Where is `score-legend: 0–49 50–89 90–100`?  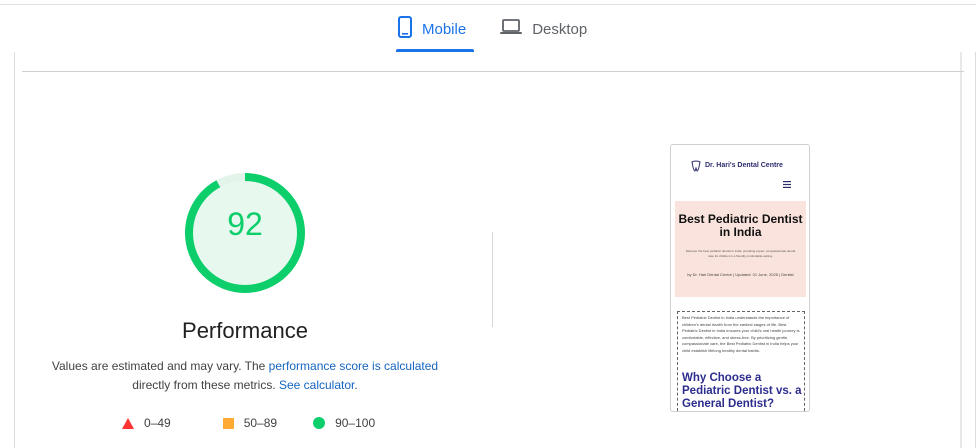 score-legend: 0–49 50–89 90–100 is located at coordinates (248, 423).